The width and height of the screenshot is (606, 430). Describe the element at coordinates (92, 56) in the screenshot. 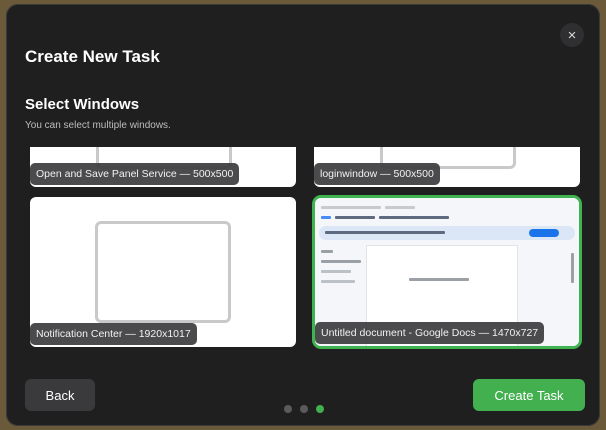

I see `dialog-title: Create New Task` at that location.